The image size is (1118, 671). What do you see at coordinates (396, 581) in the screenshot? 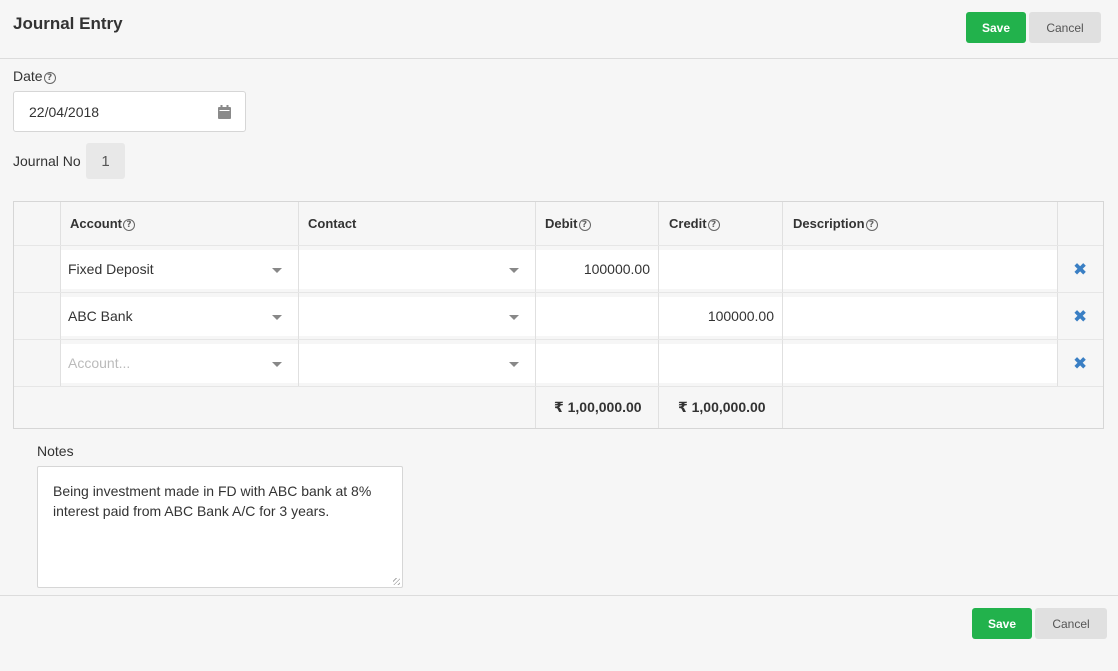
I see `resize-handle` at bounding box center [396, 581].